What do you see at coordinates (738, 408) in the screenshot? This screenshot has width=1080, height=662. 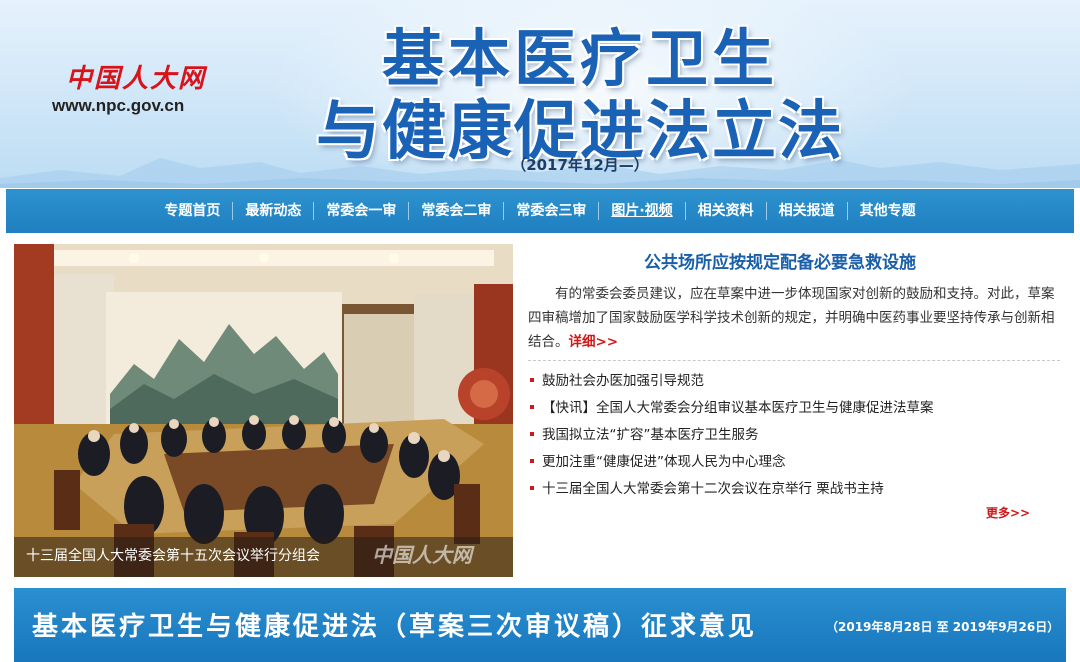 I see `news-item-title: 【快讯】全国人大常委会分组审议基本医疗卫生与健康促进法草案` at bounding box center [738, 408].